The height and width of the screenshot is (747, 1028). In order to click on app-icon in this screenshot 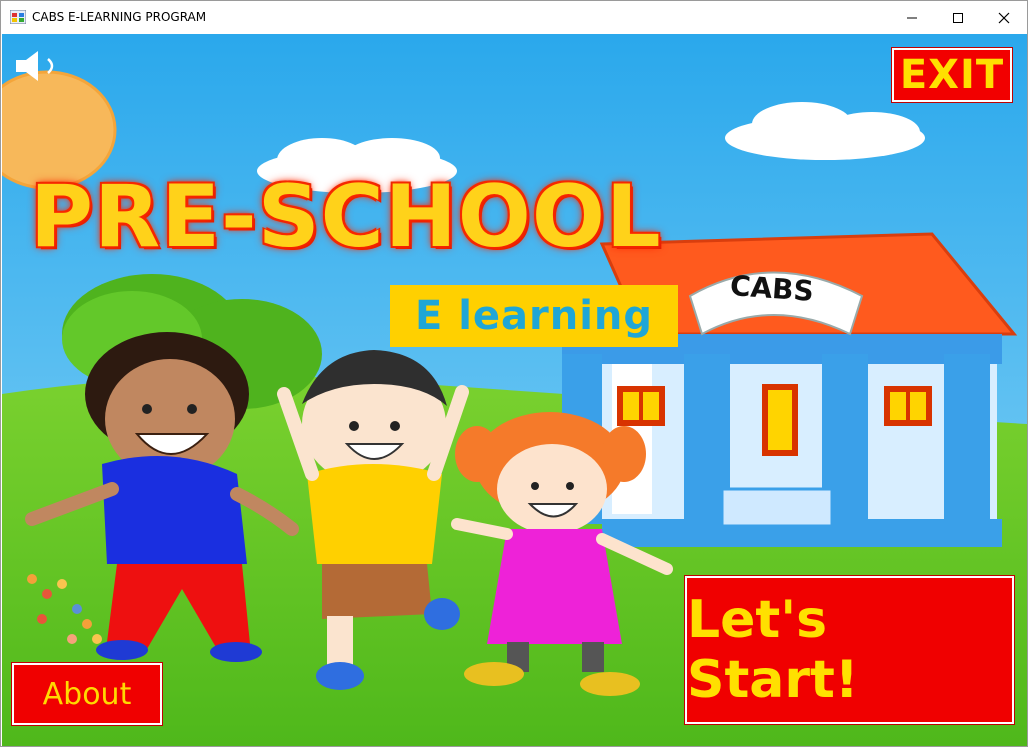, I will do `click(18, 17)`.